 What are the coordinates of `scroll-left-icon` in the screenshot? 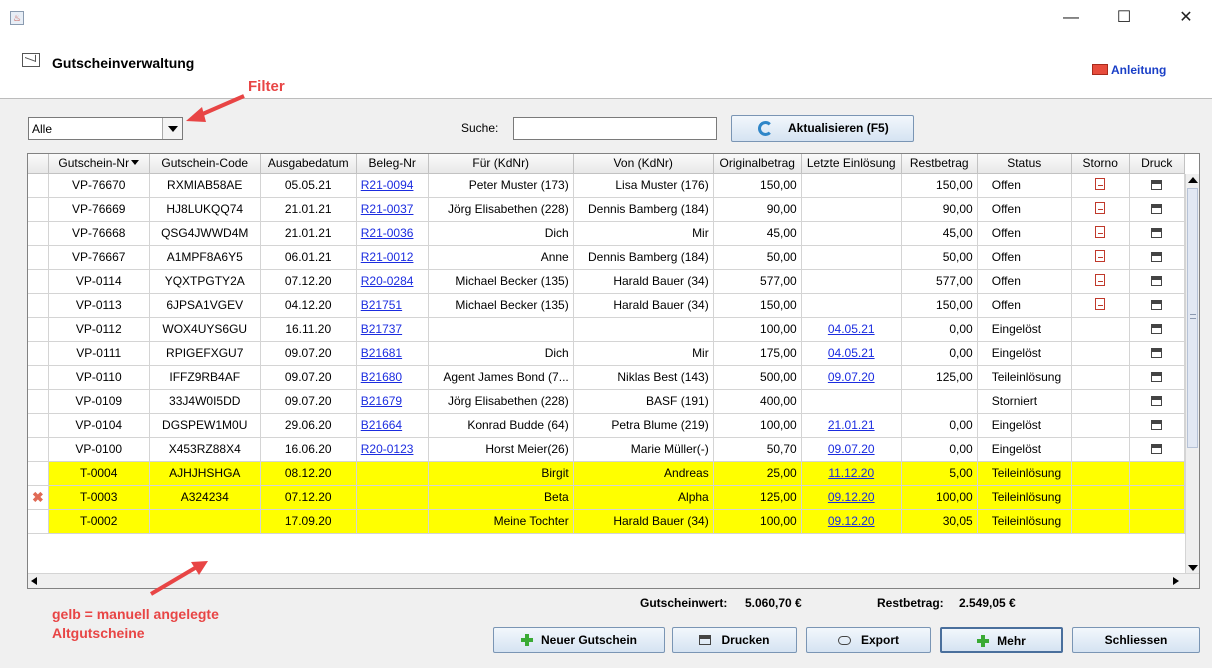 It's located at (34, 581).